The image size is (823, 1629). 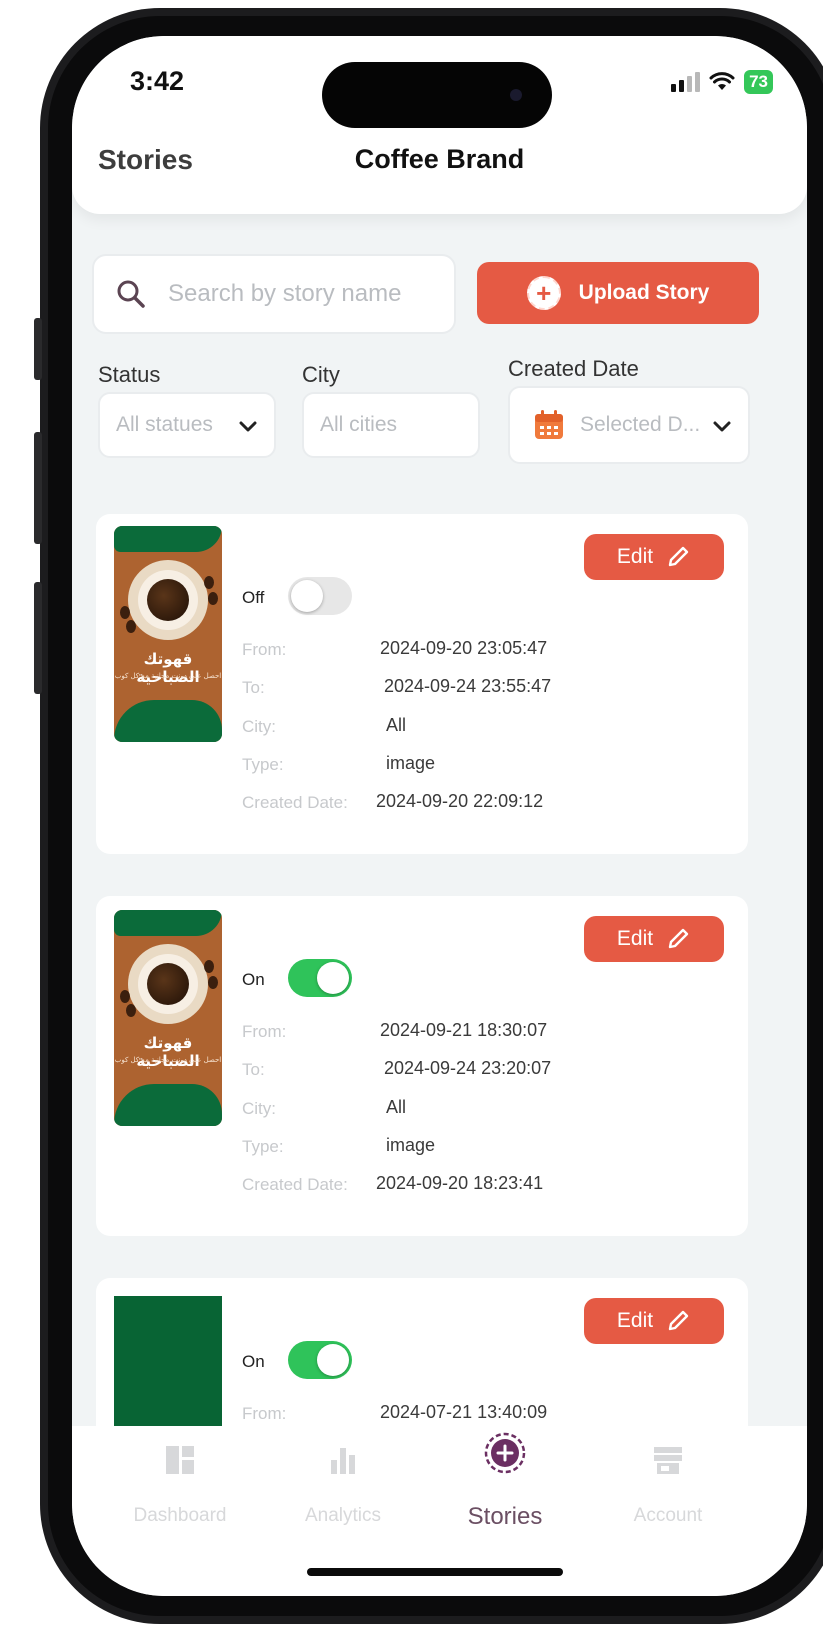 I want to click on status-filter-select: All statues, so click(x=187, y=425).